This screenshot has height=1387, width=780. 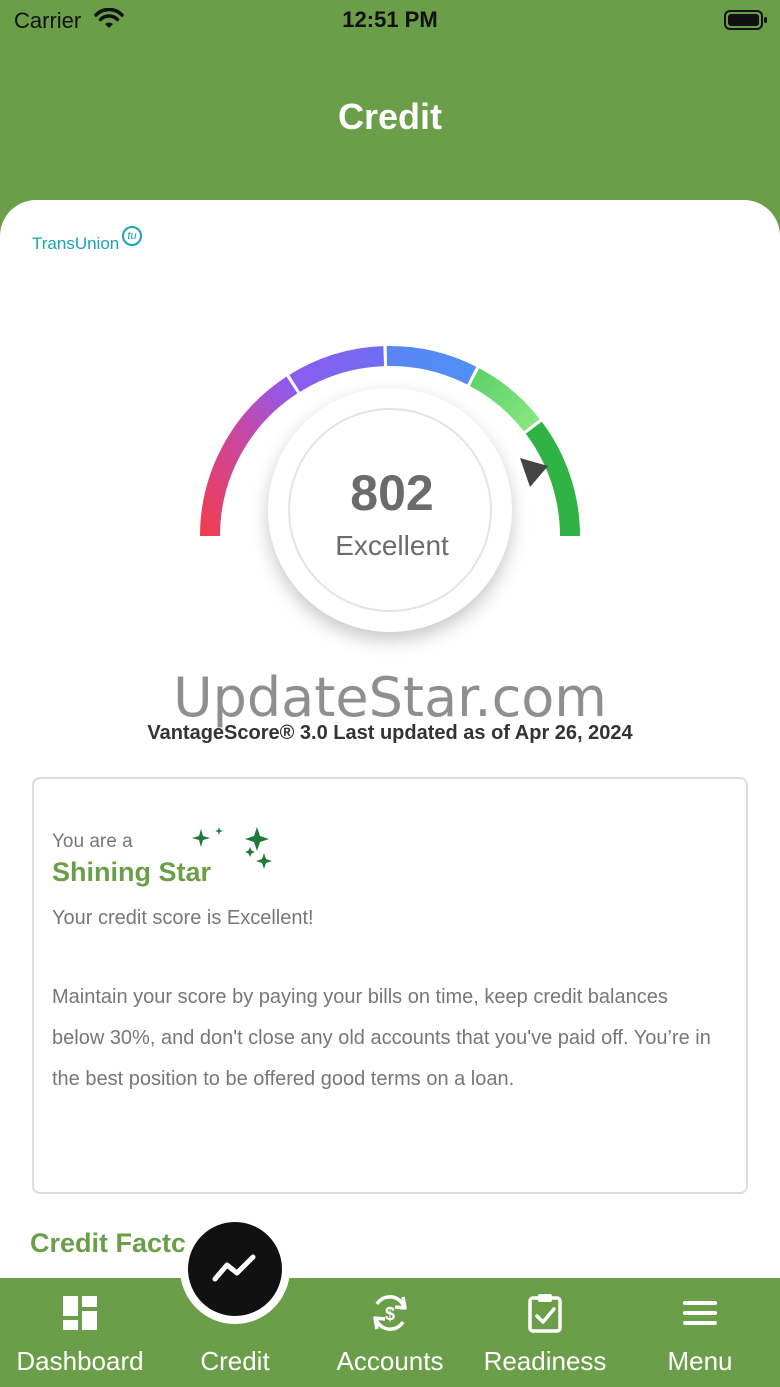 I want to click on watermark: UpdateStar.com, so click(x=390, y=697).